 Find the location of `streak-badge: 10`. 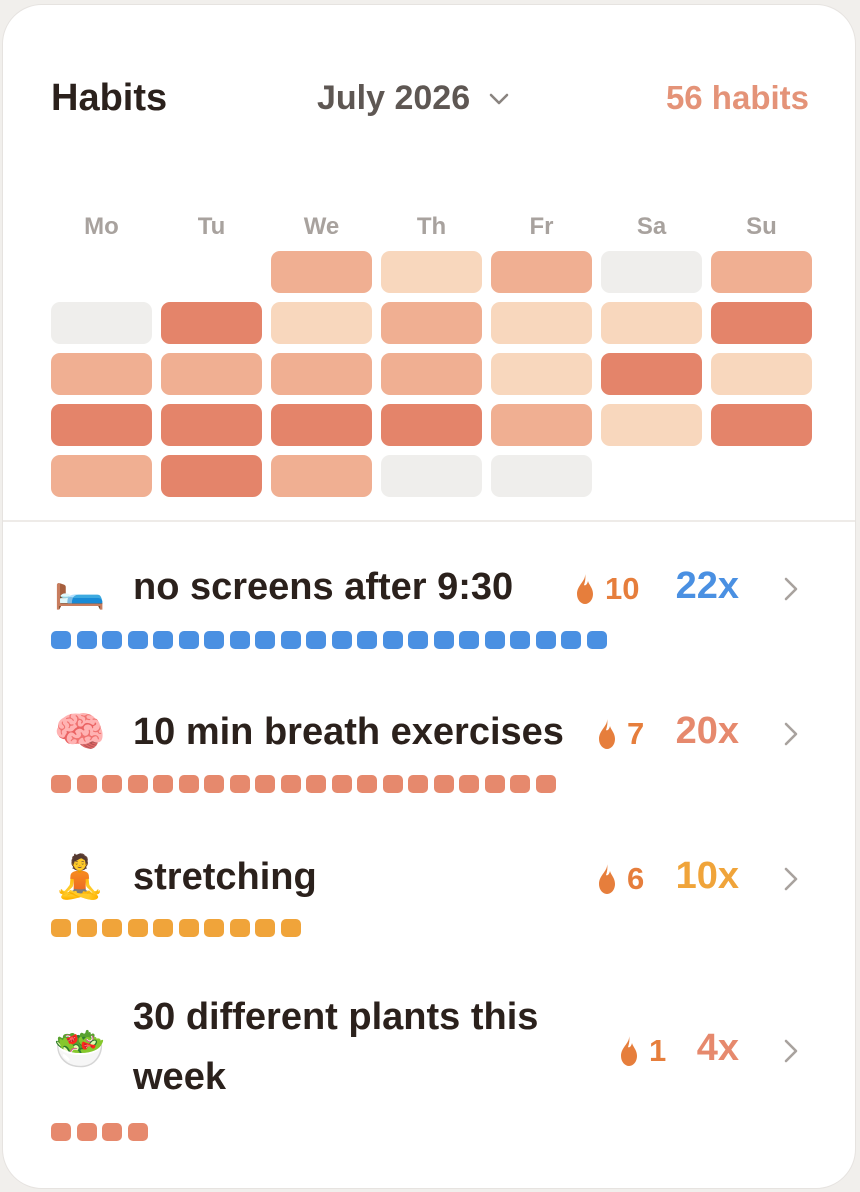

streak-badge: 10 is located at coordinates (606, 589).